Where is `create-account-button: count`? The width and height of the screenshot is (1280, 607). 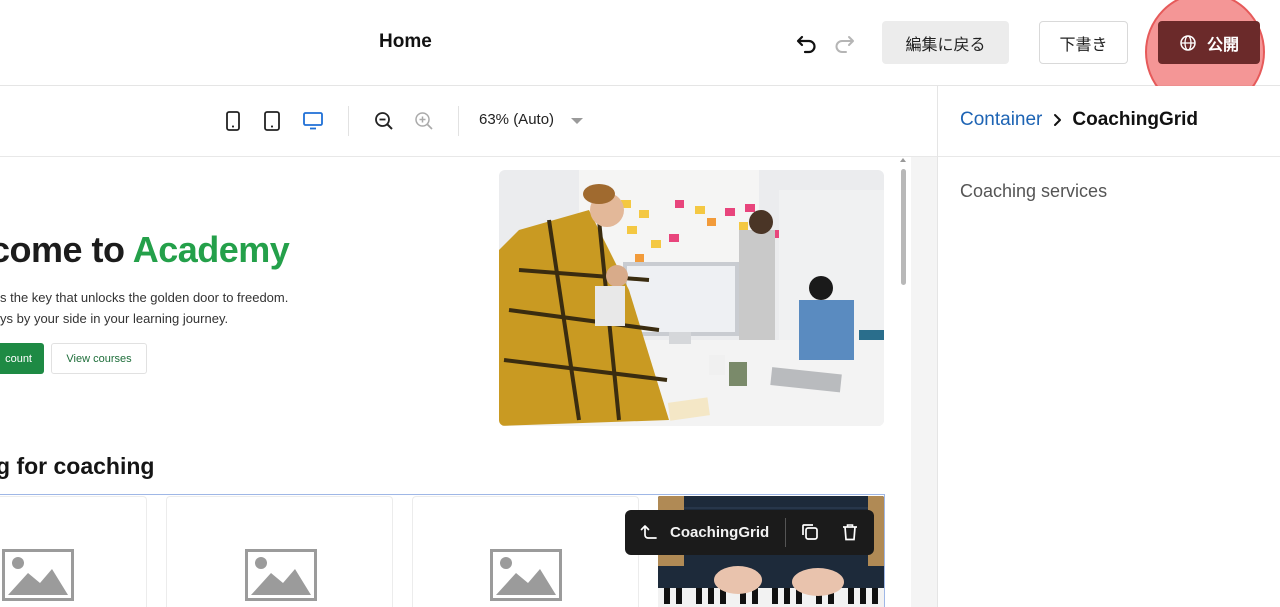
create-account-button: count is located at coordinates (22, 358).